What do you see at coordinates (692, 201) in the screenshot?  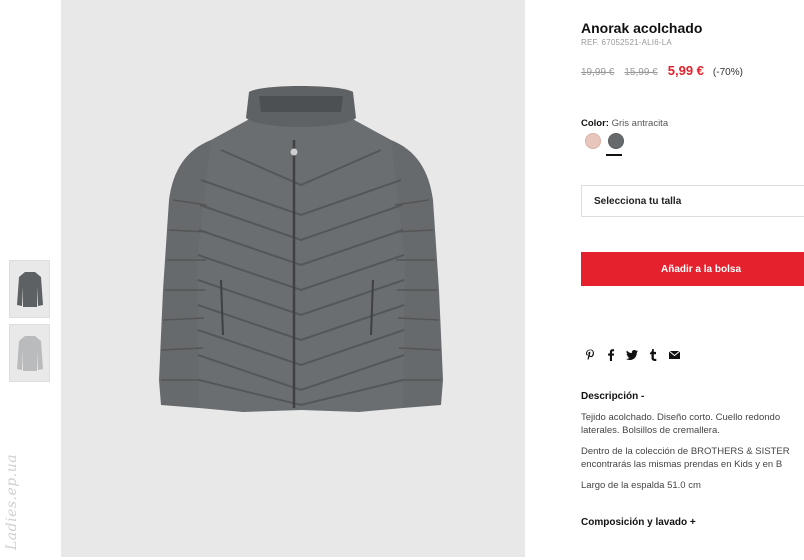 I see `size-select: Selecciona tu talla` at bounding box center [692, 201].